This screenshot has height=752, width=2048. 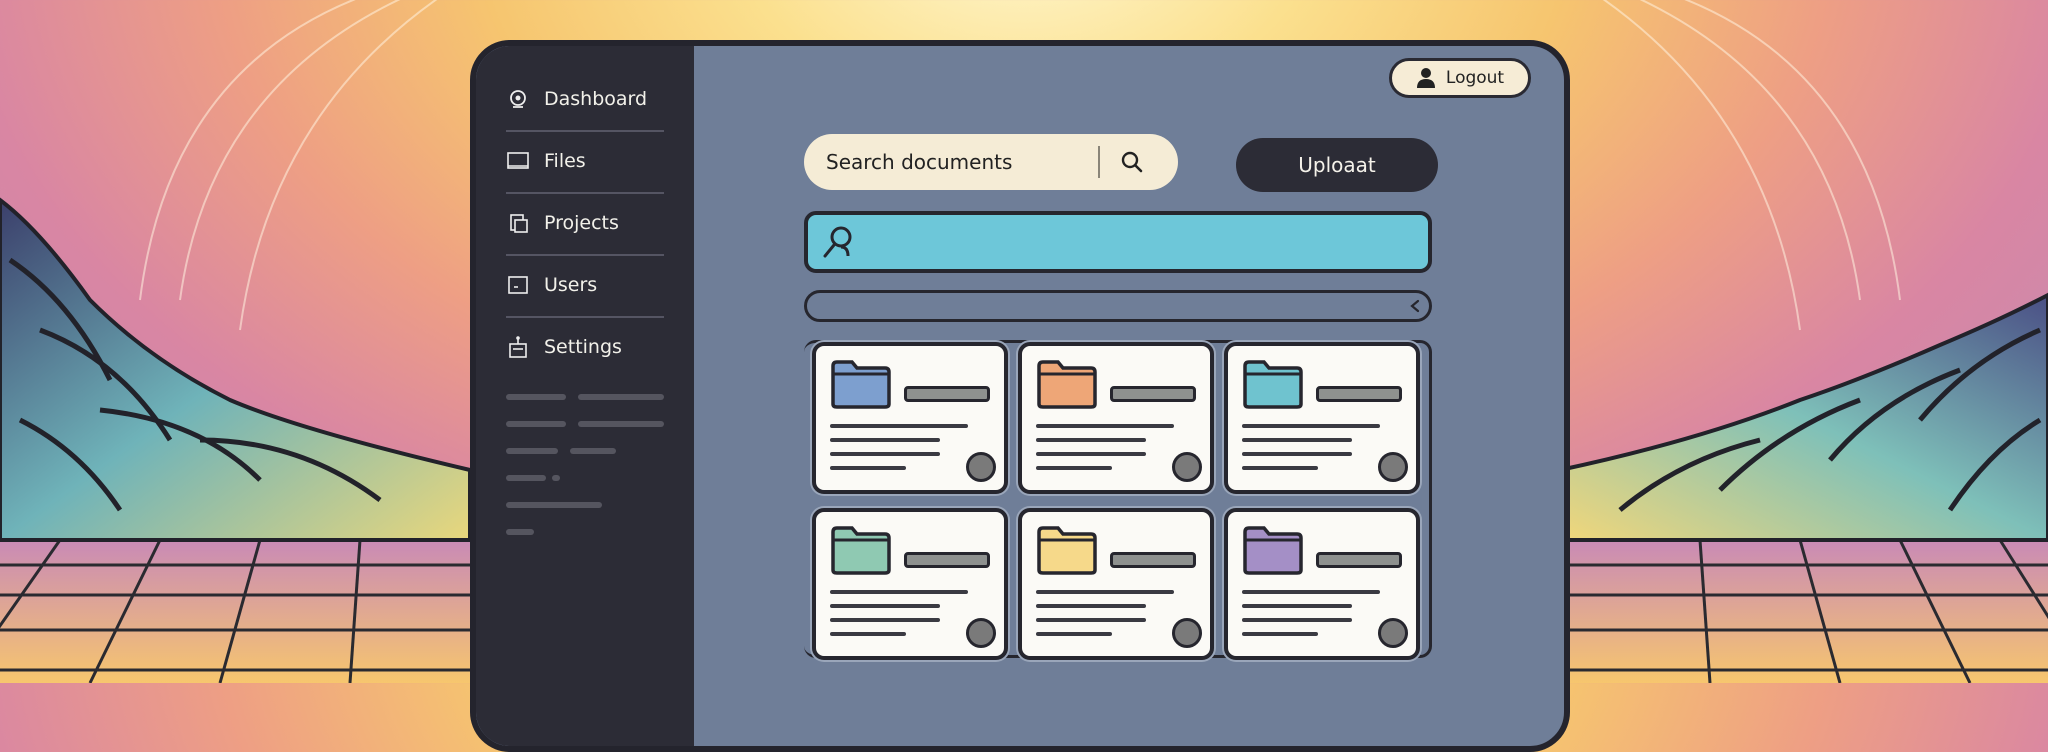 I want to click on files-icon, so click(x=518, y=161).